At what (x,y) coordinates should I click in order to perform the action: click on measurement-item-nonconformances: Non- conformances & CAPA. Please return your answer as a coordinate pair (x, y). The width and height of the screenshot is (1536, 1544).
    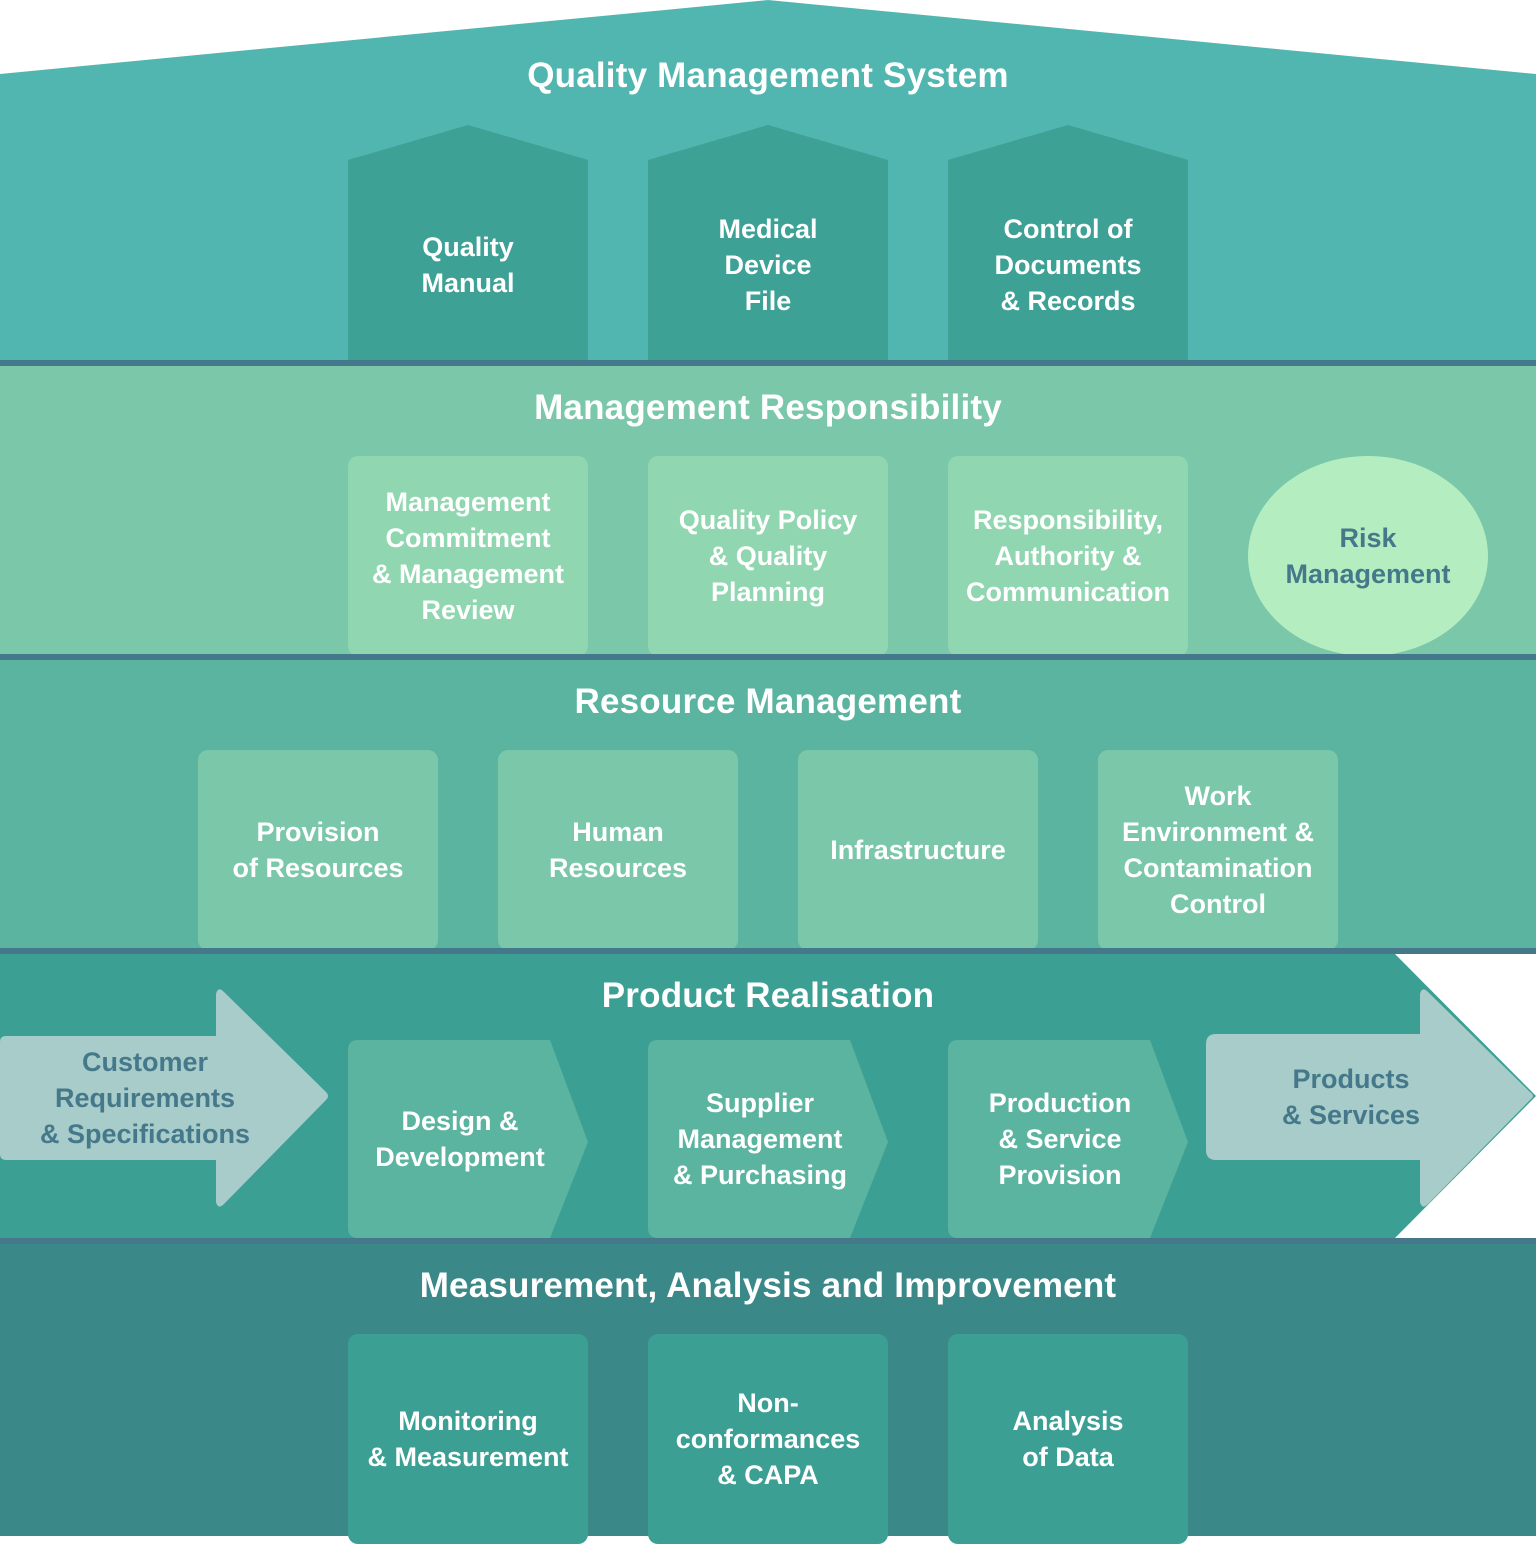
    Looking at the image, I should click on (768, 1439).